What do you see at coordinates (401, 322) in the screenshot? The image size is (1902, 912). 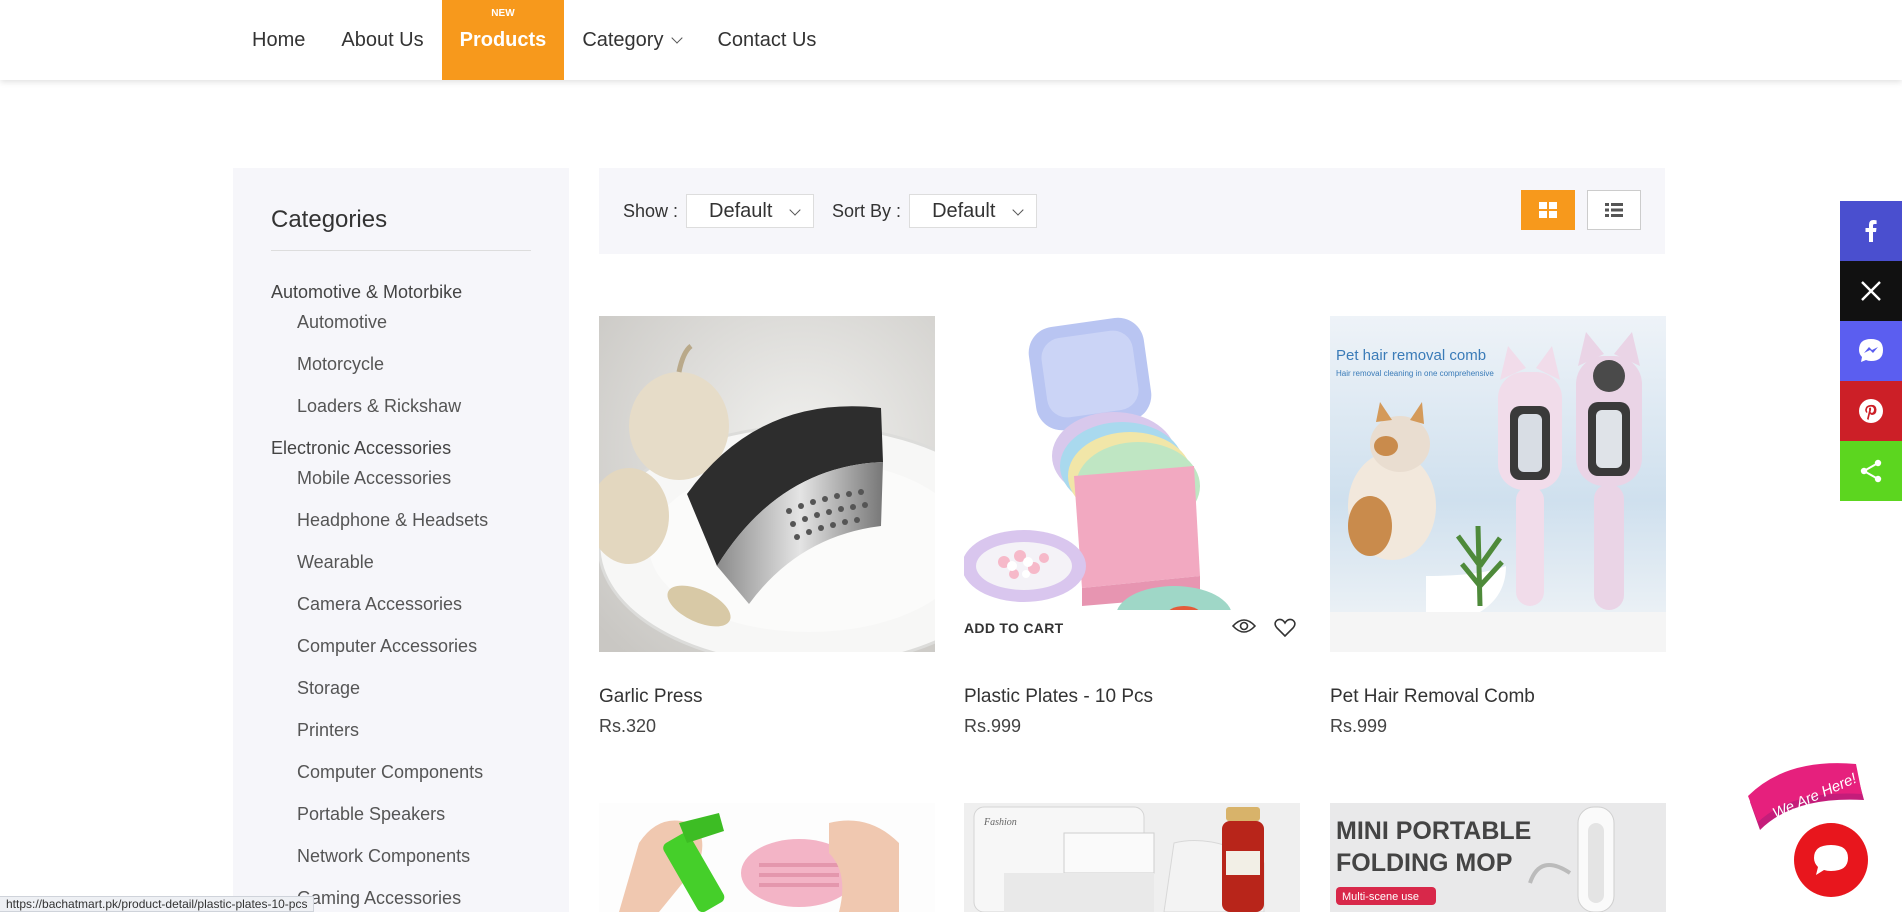 I see `category-automotive: Automotive` at bounding box center [401, 322].